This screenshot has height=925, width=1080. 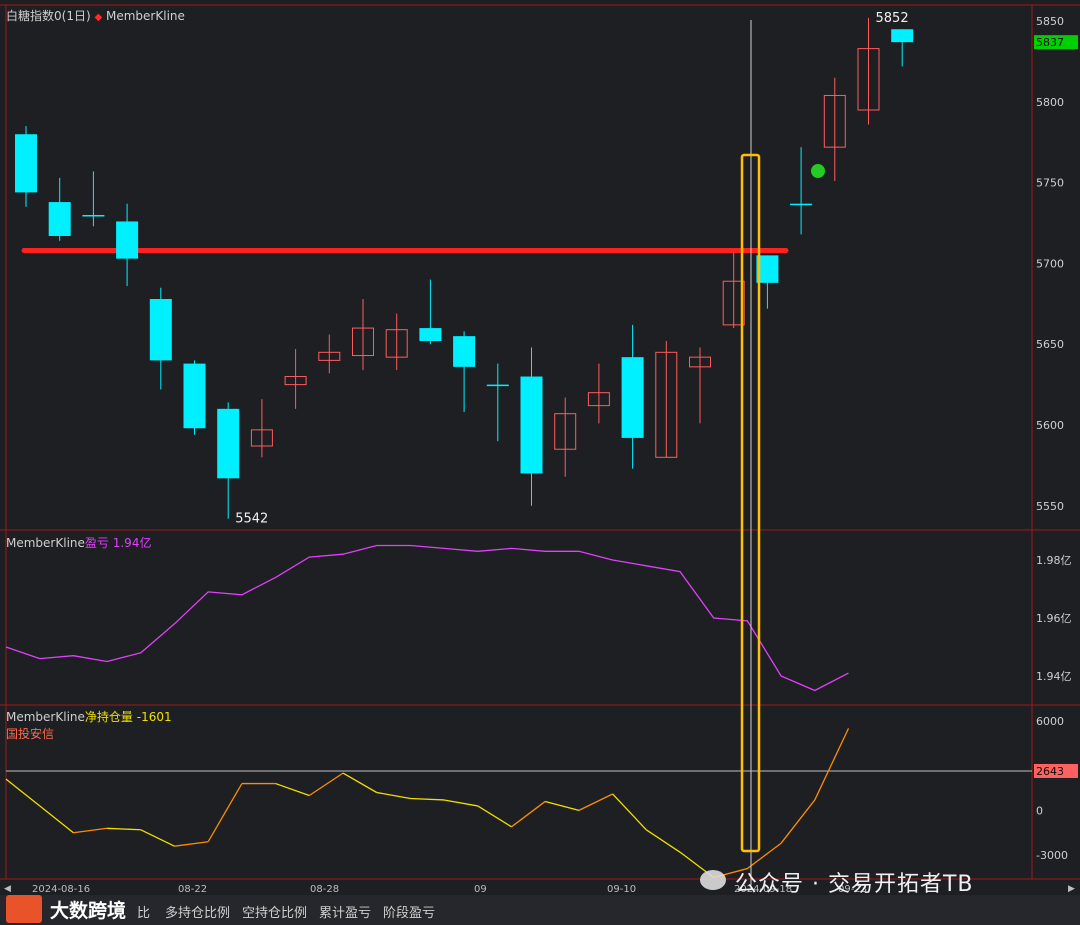 What do you see at coordinates (480, 889) in the screenshot?
I see `x-tick-label: 09` at bounding box center [480, 889].